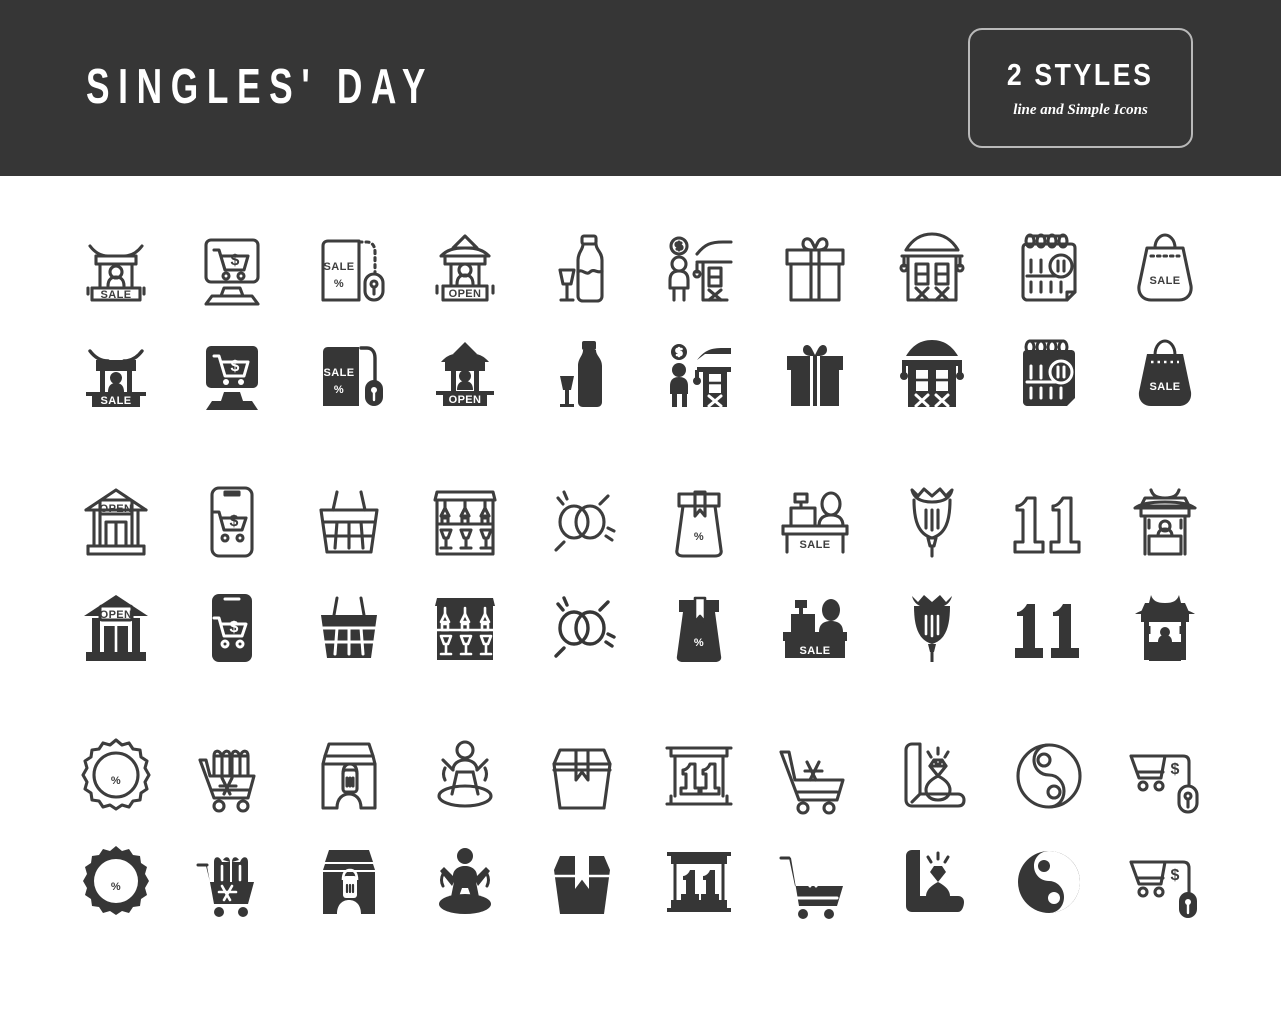  I want to click on icon-row-2-solid: SALE $ SALE % OPEN SALE, so click(641, 374).